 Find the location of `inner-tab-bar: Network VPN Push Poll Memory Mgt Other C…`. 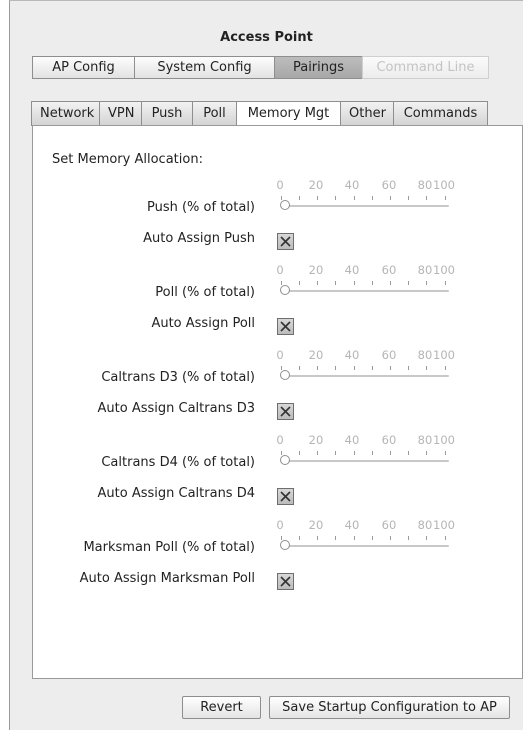

inner-tab-bar: Network VPN Push Poll Memory Mgt Other C… is located at coordinates (259, 113).